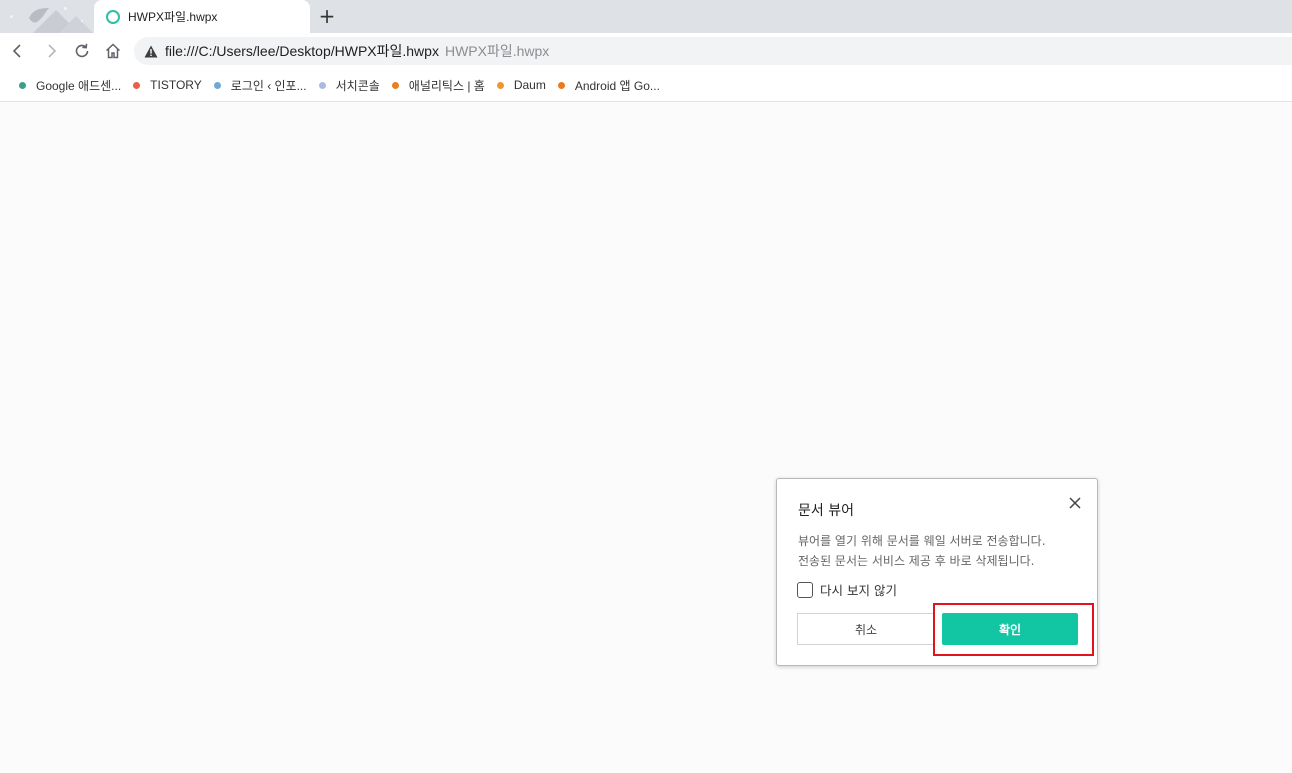 The height and width of the screenshot is (773, 1292). I want to click on tab-active: HWPX파일.hwpx, so click(202, 16).